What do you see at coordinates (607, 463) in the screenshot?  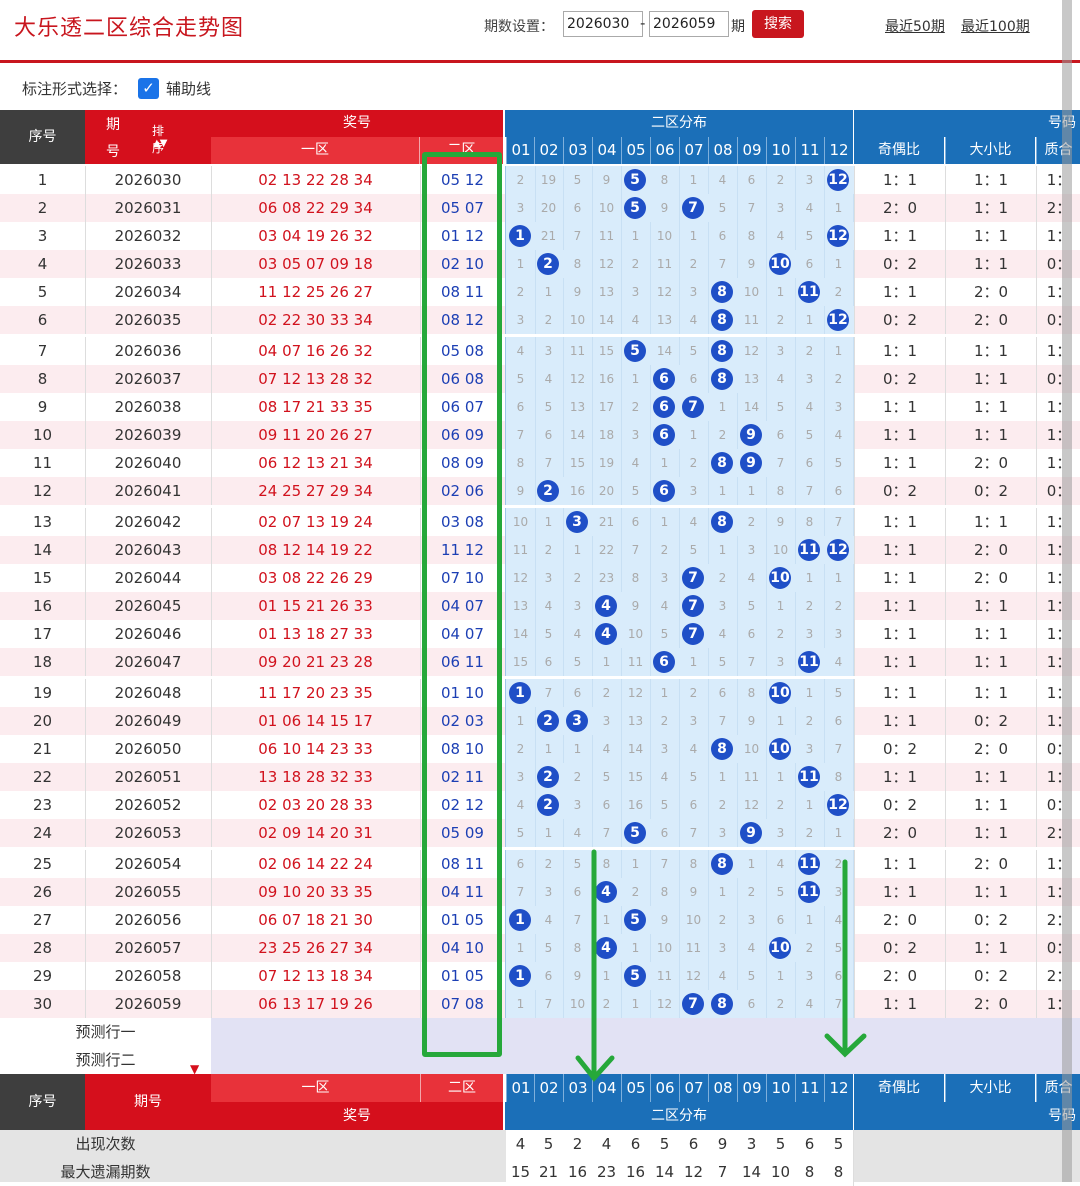 I see `dist-miss: 19` at bounding box center [607, 463].